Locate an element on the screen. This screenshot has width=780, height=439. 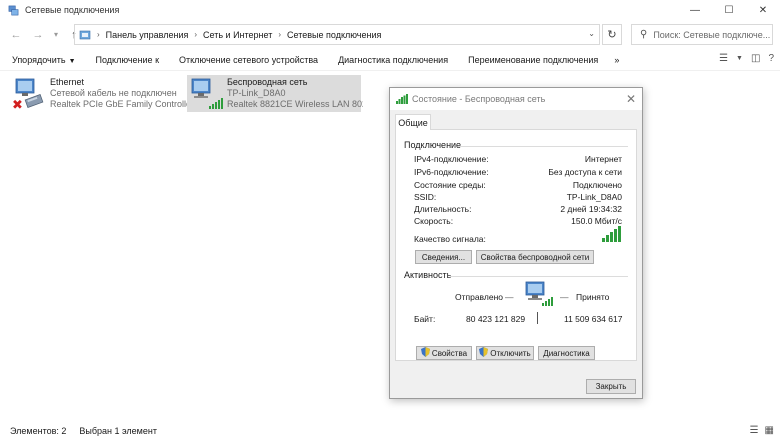
row-label: Состояние среды: is located at coordinates (450, 185).